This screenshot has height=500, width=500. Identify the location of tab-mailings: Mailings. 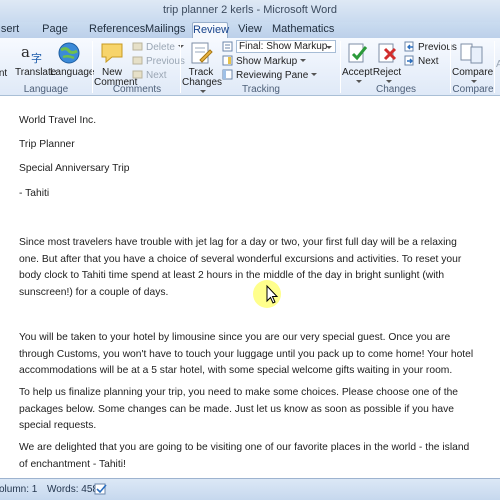
(165, 30).